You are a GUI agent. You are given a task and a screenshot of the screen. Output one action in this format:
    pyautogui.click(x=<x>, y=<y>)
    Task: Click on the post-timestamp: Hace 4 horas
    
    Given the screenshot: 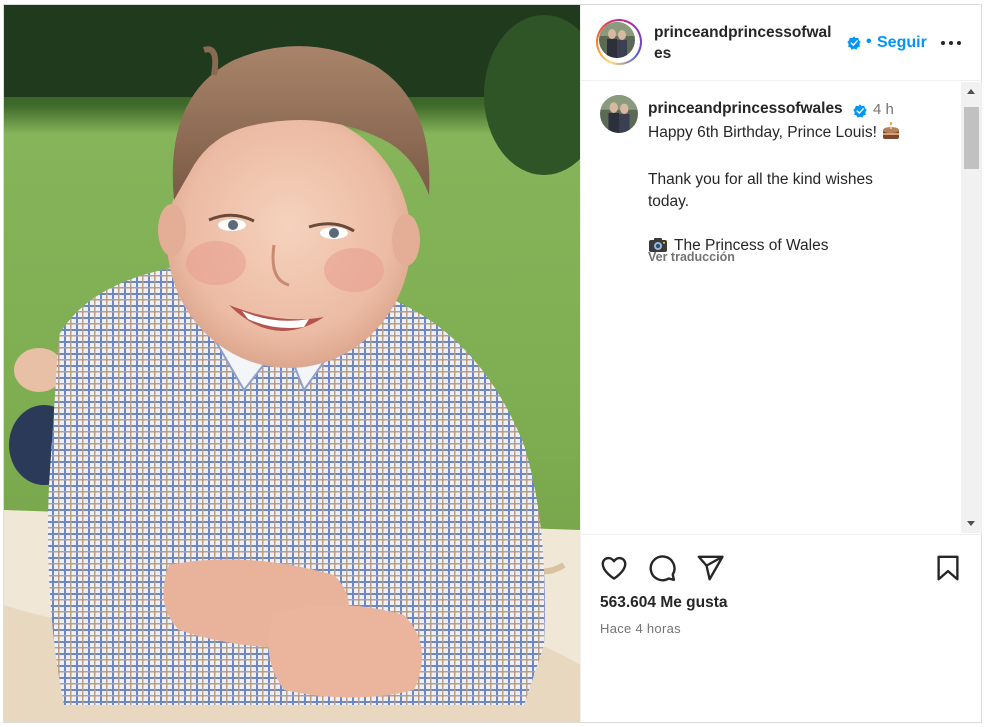 What is the action you would take?
    pyautogui.click(x=640, y=628)
    